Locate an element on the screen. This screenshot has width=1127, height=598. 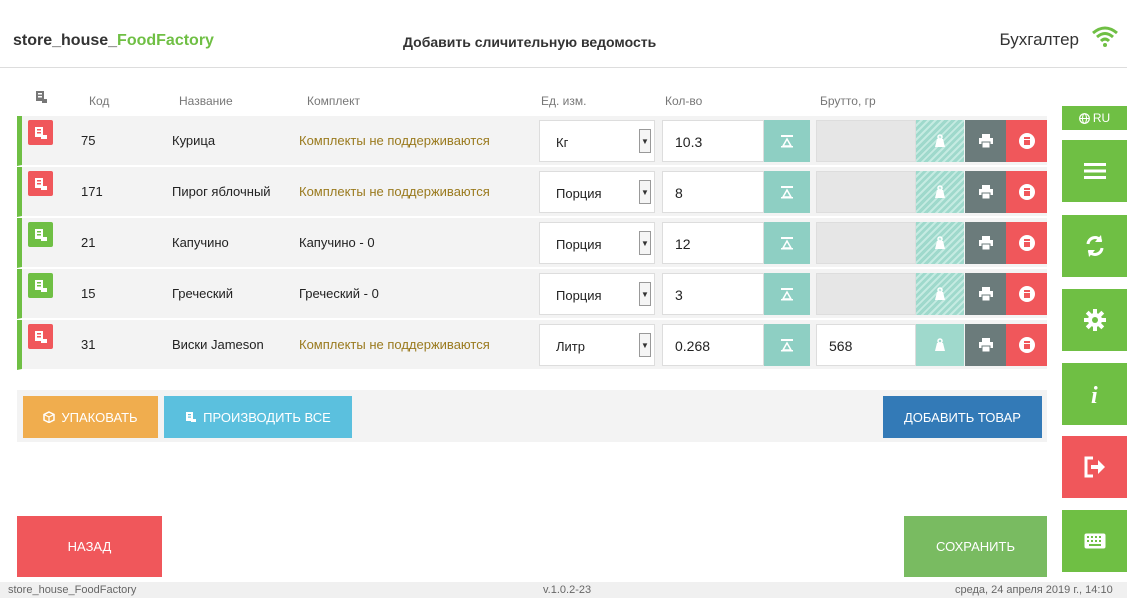
item-code: 31 is located at coordinates (88, 344).